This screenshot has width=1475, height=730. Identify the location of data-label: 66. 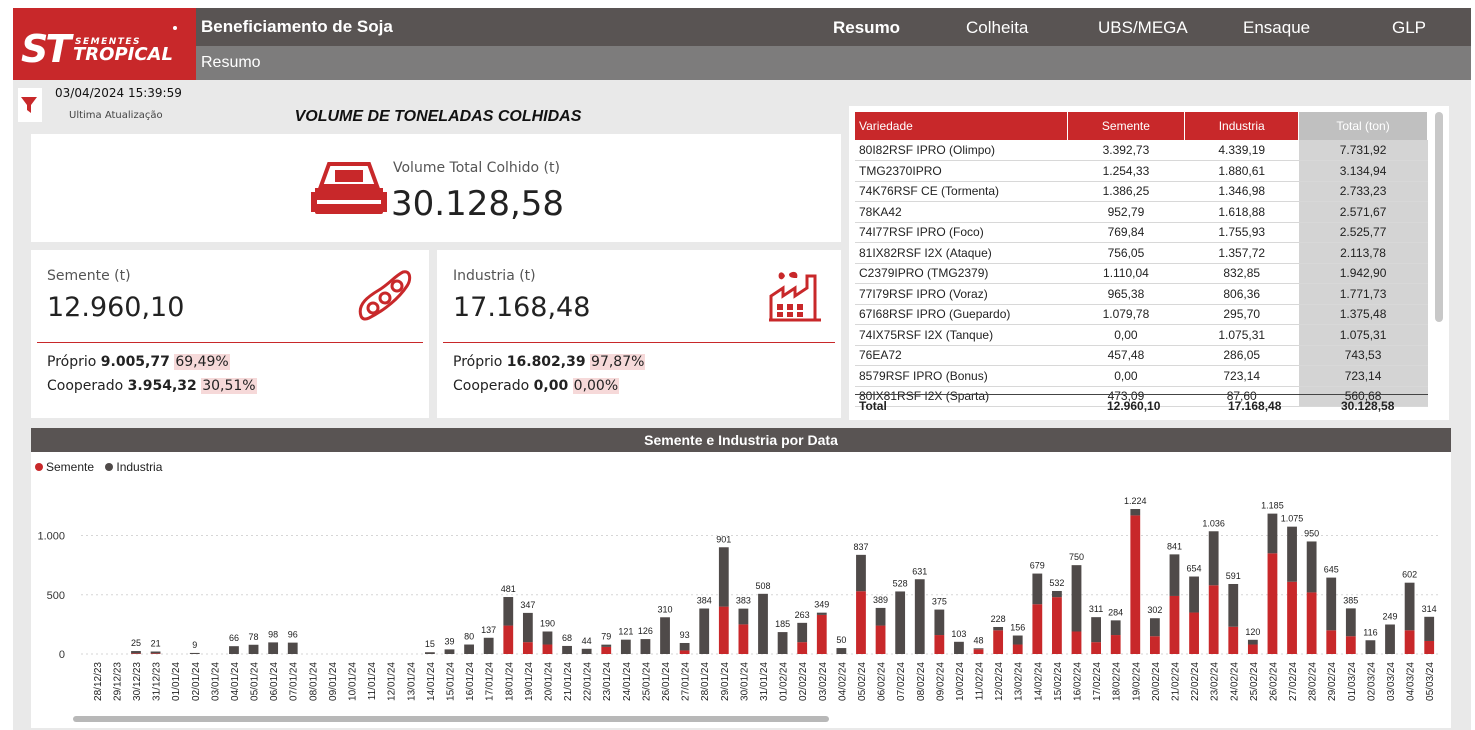
(234, 638).